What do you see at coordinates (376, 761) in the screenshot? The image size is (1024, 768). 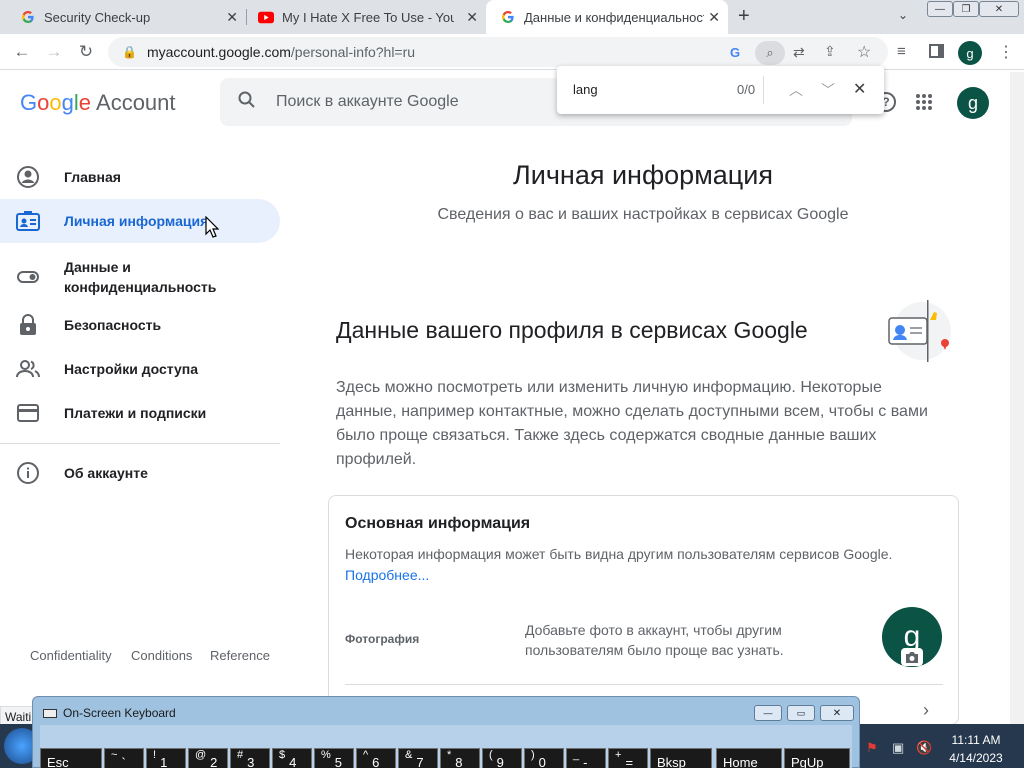 I see `osk-key-label: 6` at bounding box center [376, 761].